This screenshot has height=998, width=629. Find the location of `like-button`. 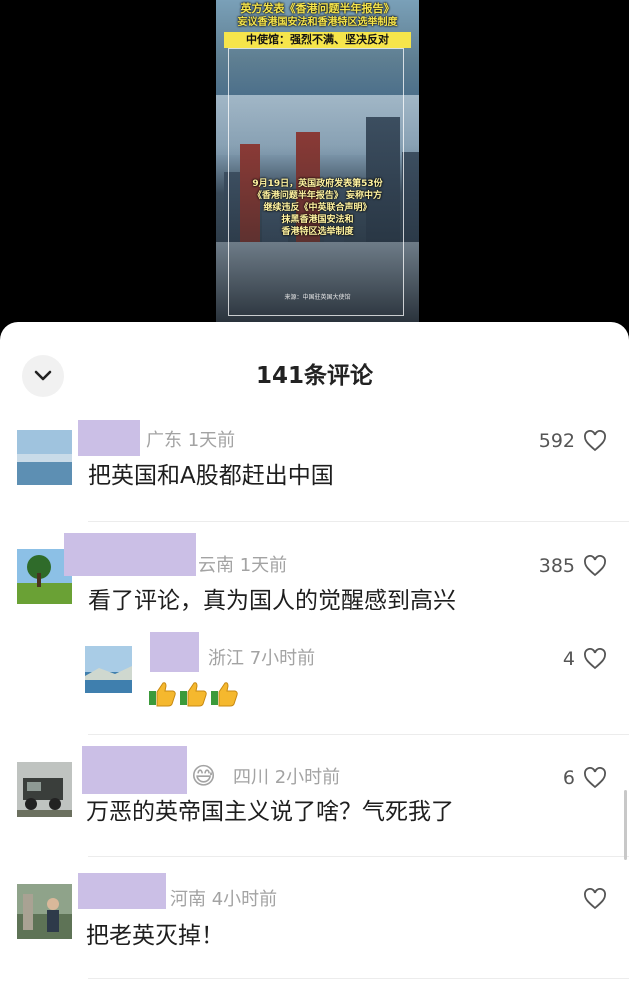

like-button is located at coordinates (591, 899).